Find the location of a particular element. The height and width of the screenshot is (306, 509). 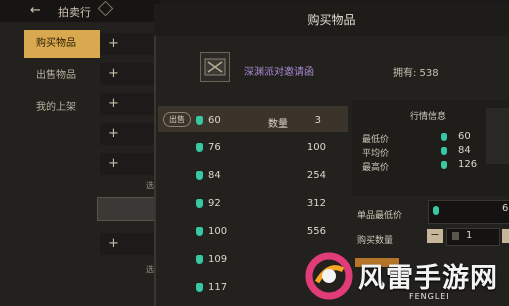

selected-category is located at coordinates (126, 209).